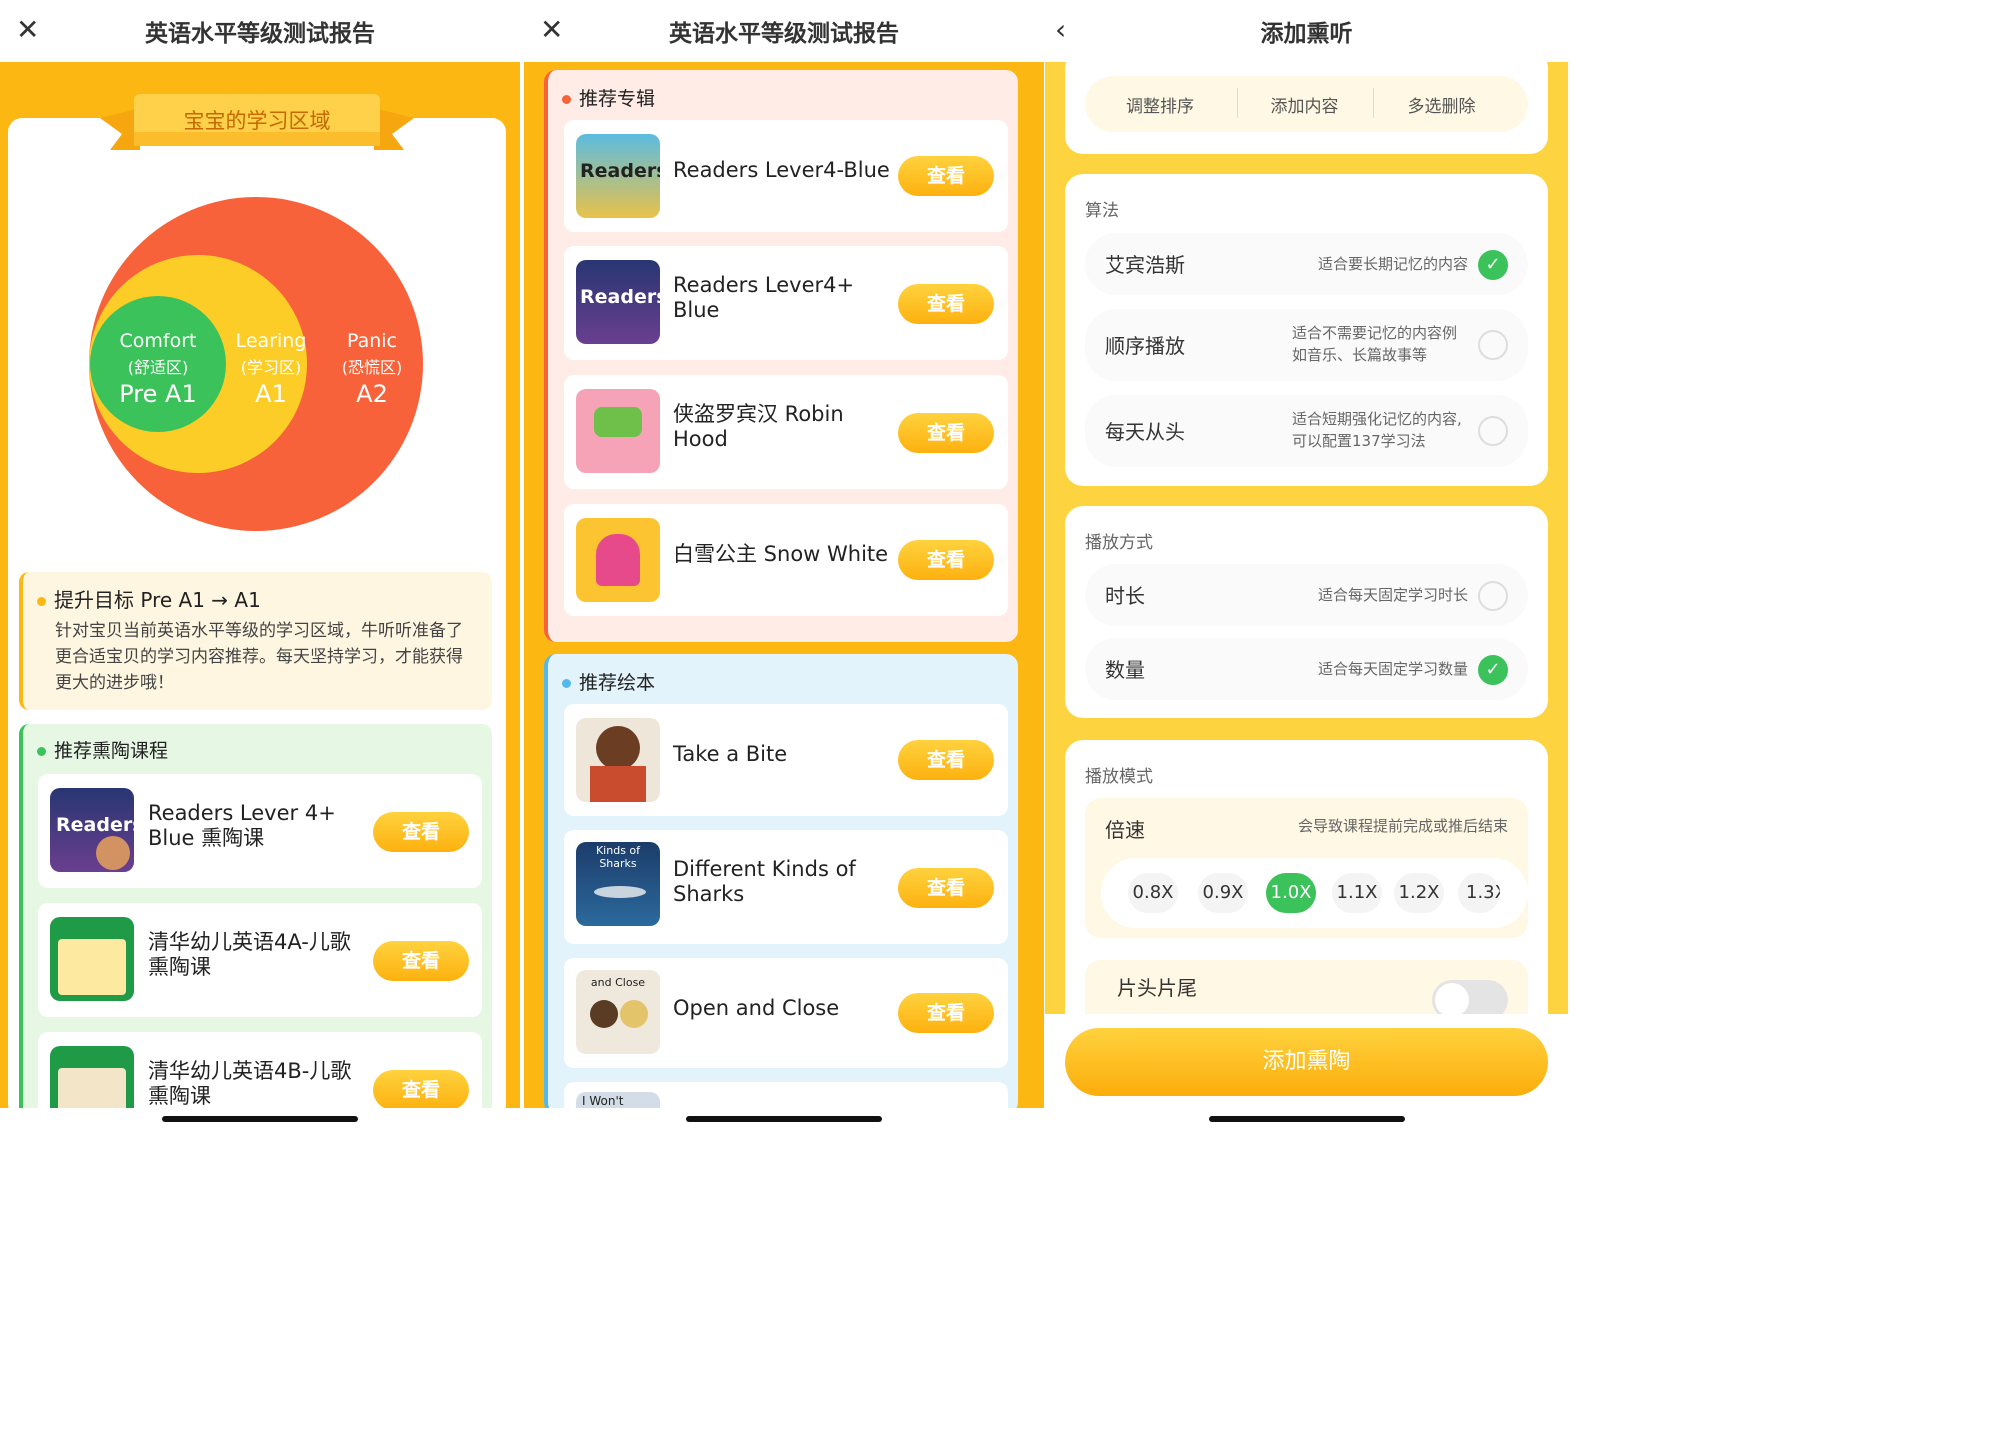  I want to click on comfort-zone-label: Comfort (舒适区) Pre A1, so click(158, 369).